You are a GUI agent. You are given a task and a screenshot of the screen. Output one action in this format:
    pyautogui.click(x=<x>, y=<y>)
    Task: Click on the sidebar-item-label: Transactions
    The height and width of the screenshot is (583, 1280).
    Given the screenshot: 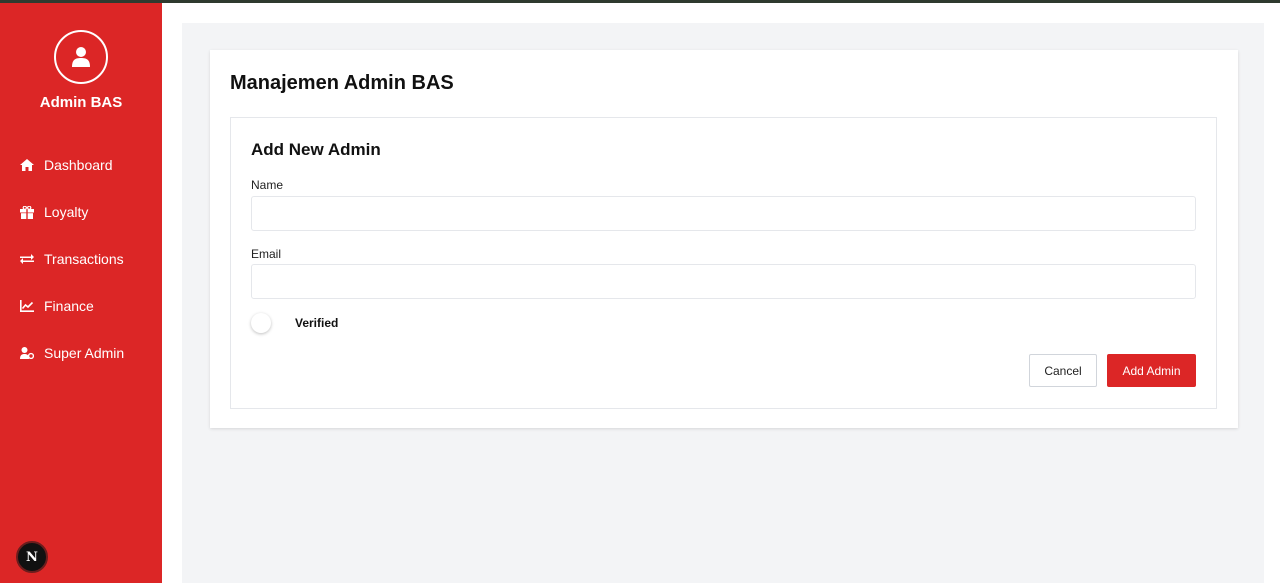 What is the action you would take?
    pyautogui.click(x=84, y=259)
    